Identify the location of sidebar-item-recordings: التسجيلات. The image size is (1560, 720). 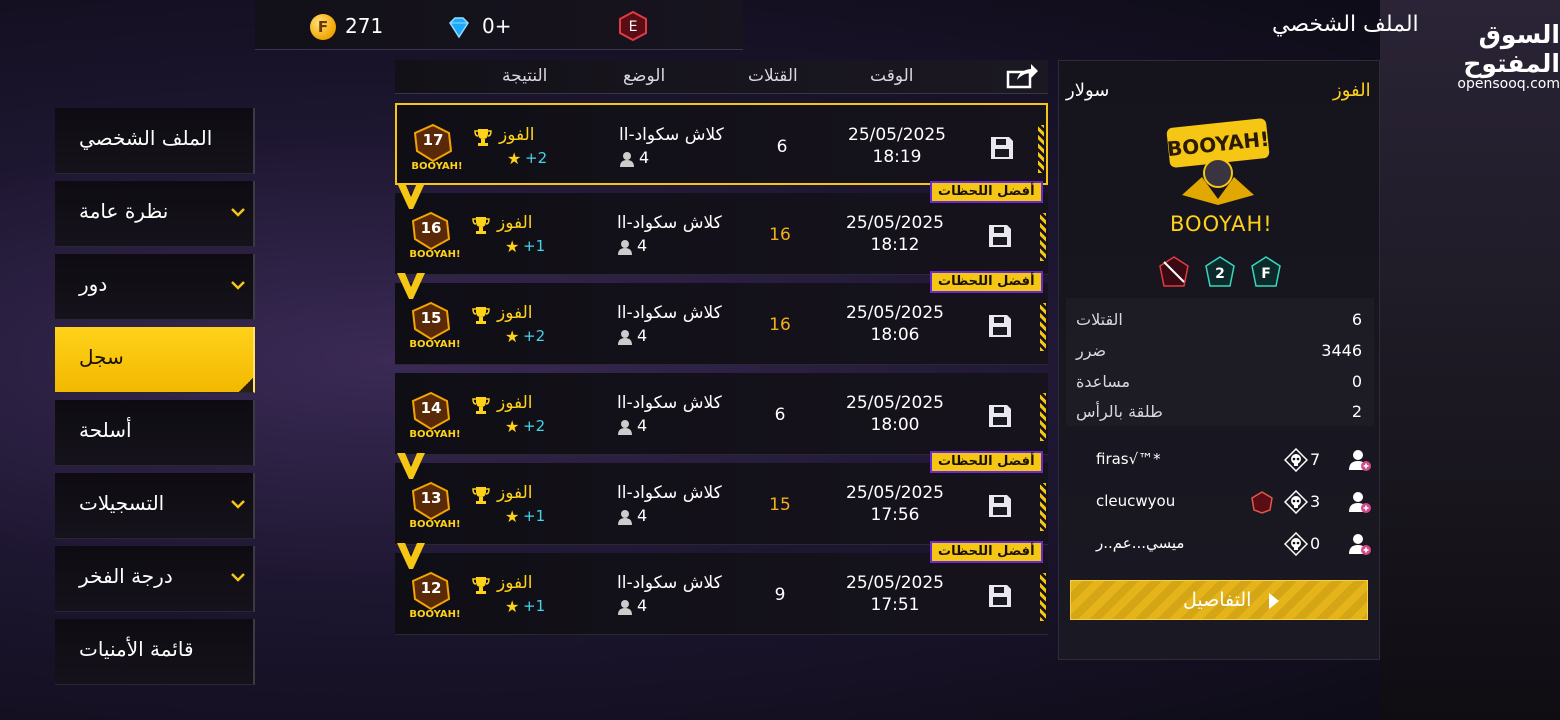
(155, 506).